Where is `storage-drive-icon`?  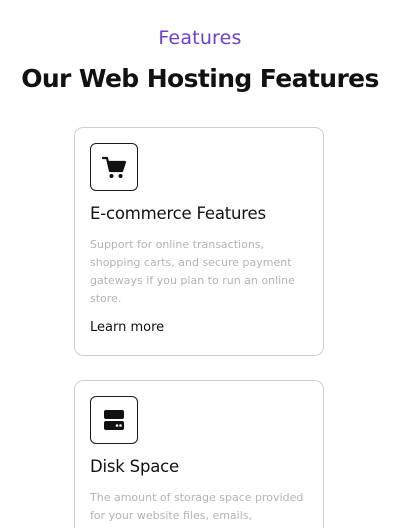 storage-drive-icon is located at coordinates (114, 420).